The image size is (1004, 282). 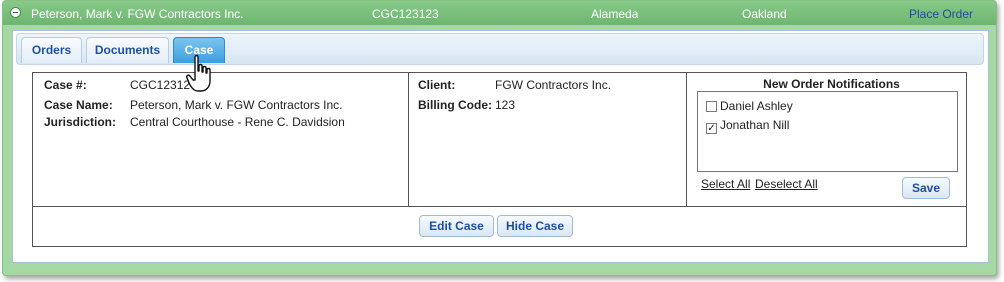 What do you see at coordinates (786, 184) in the screenshot?
I see `deselect-all-link: Deselect All` at bounding box center [786, 184].